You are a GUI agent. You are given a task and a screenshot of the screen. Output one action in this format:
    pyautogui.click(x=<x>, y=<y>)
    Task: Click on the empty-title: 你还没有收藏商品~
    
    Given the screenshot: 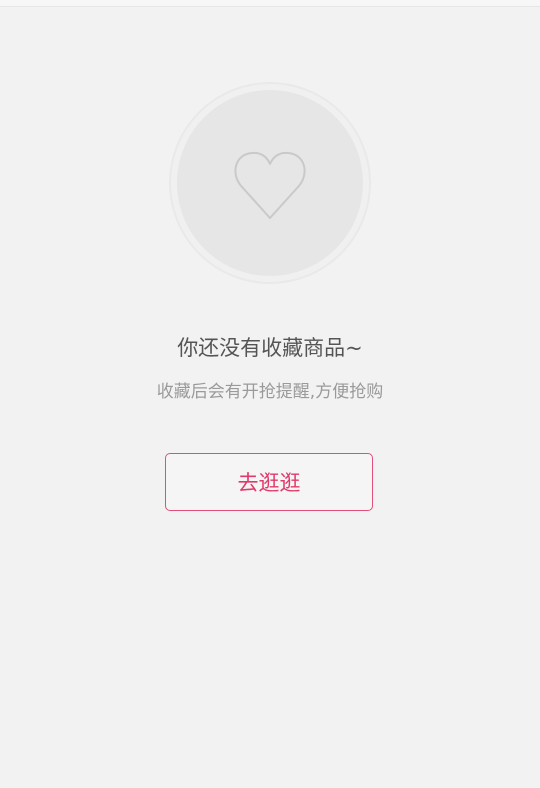 What is the action you would take?
    pyautogui.click(x=270, y=348)
    